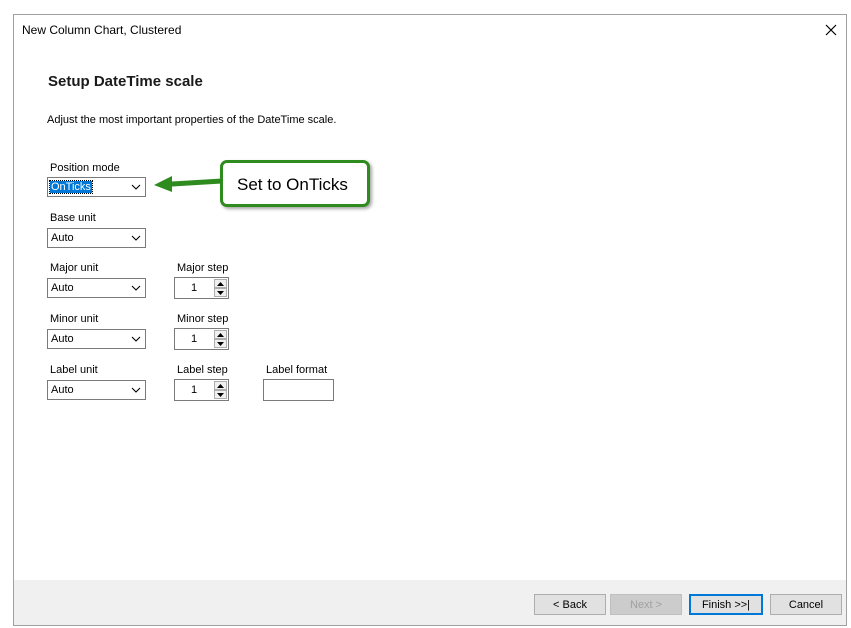  I want to click on title-bar: New Column Chart, Clustered, so click(430, 30).